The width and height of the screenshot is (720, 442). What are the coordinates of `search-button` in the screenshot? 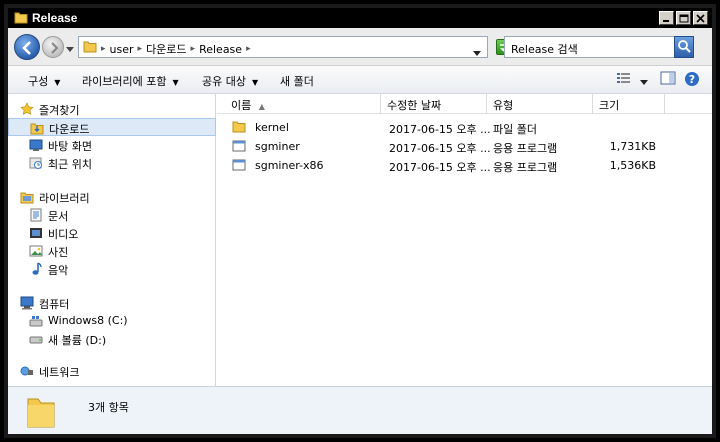 It's located at (684, 47).